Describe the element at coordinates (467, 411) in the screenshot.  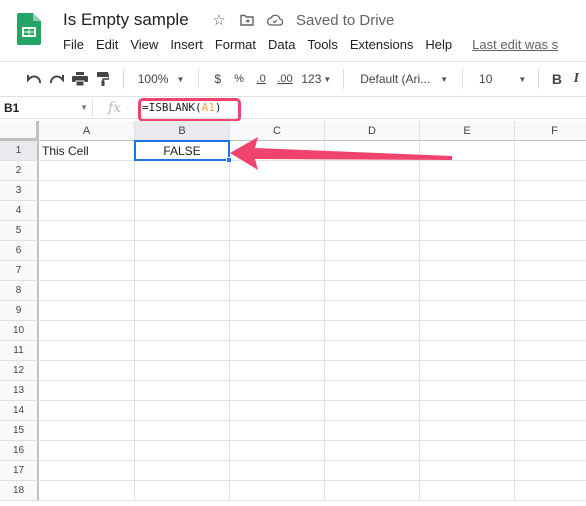
I see `cell-e14` at that location.